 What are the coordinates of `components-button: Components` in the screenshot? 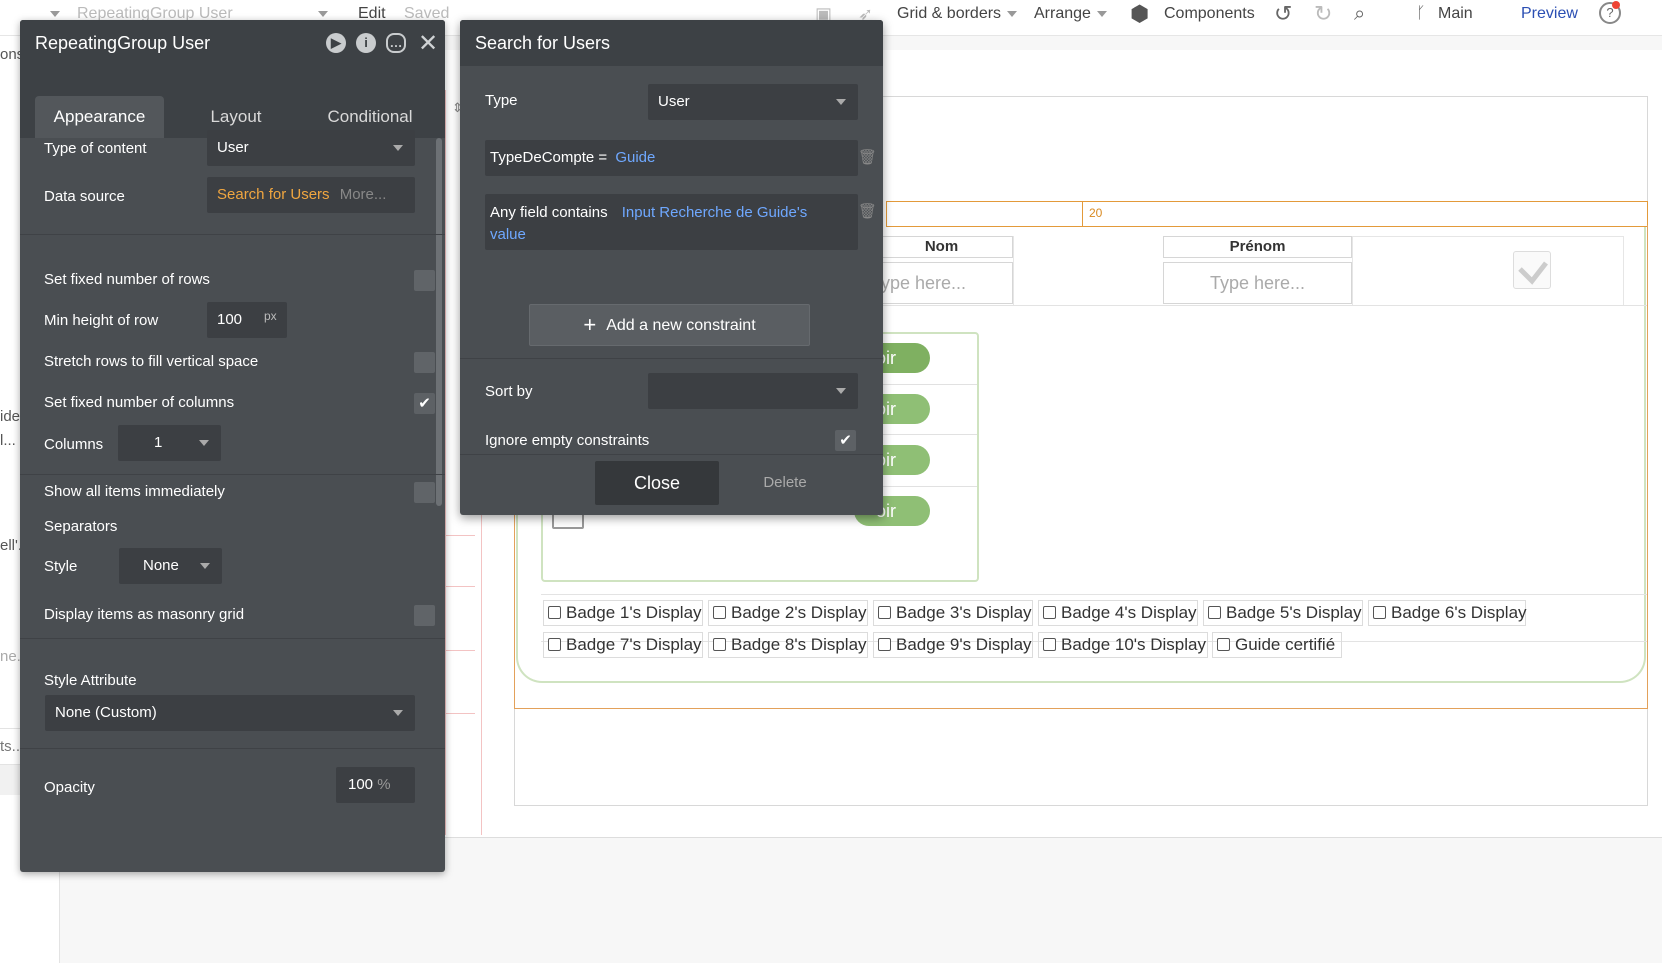 It's located at (1209, 18).